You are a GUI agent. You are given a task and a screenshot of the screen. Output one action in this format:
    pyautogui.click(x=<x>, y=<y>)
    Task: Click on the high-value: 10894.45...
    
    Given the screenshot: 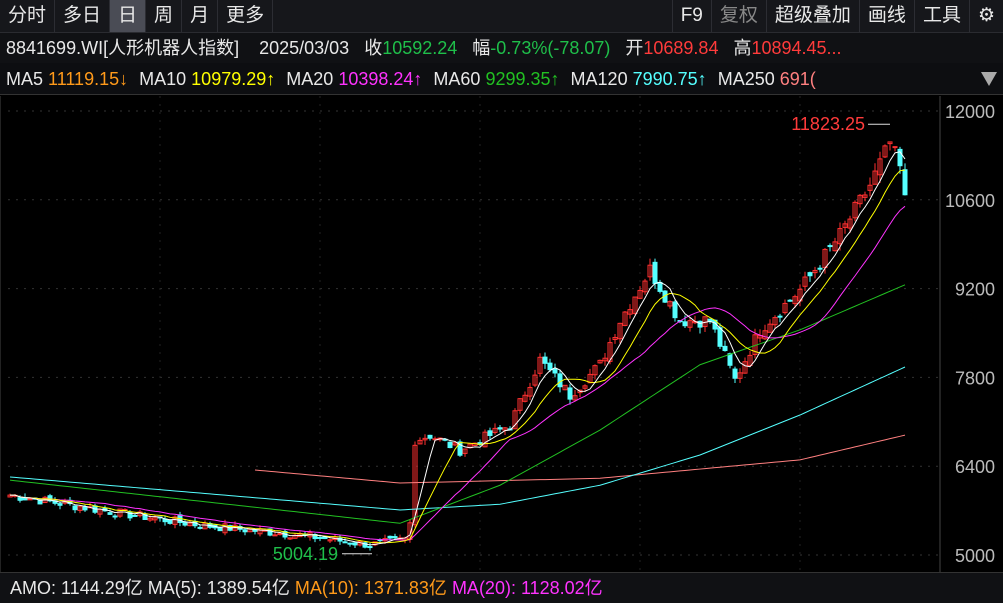 What is the action you would take?
    pyautogui.click(x=796, y=48)
    